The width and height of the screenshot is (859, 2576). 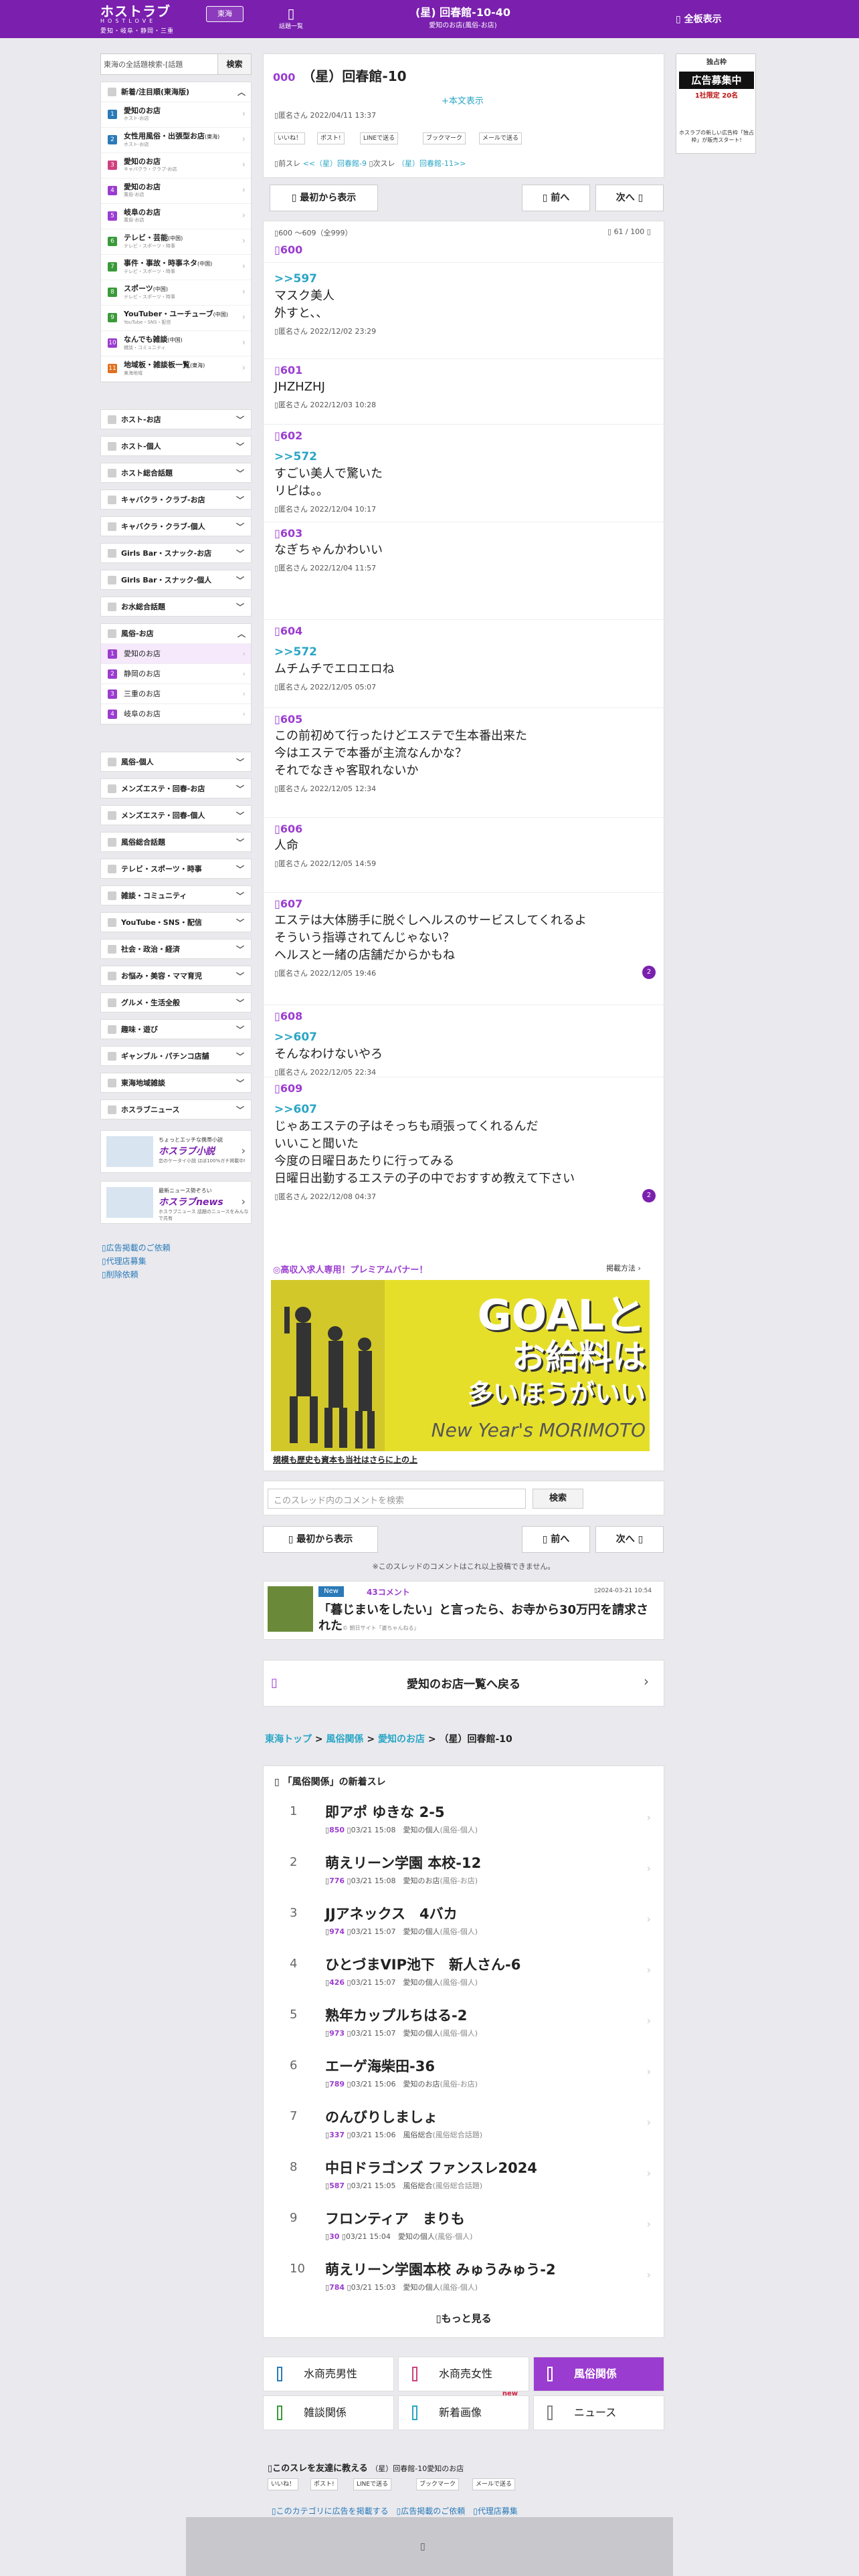 I want to click on post-number: ▯604, so click(x=465, y=631).